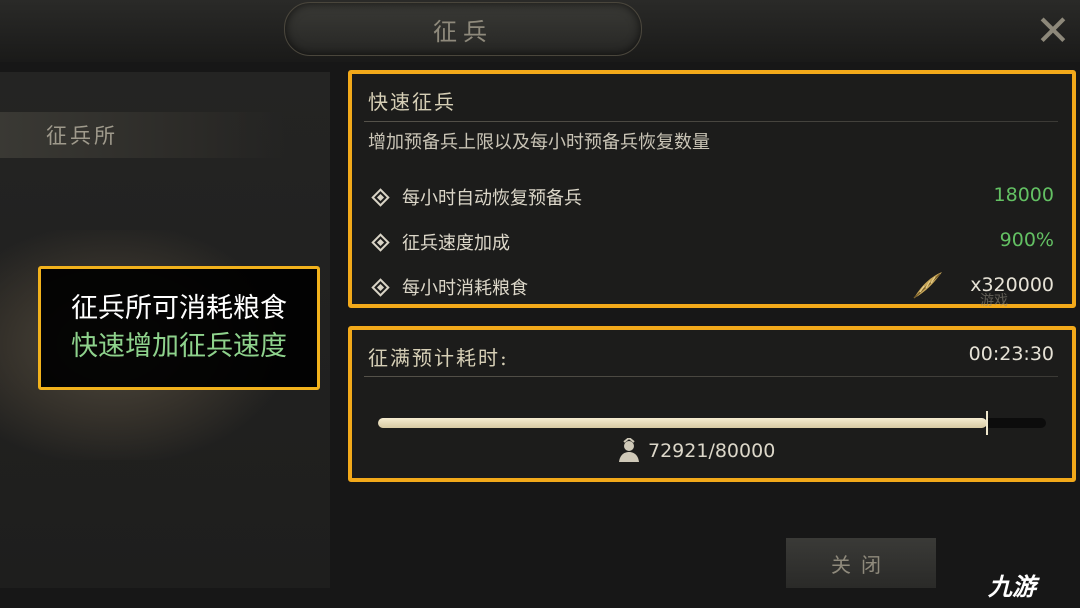 The image size is (1080, 608). Describe the element at coordinates (1011, 354) in the screenshot. I see `time-estimate-value: 00:23:30` at that location.